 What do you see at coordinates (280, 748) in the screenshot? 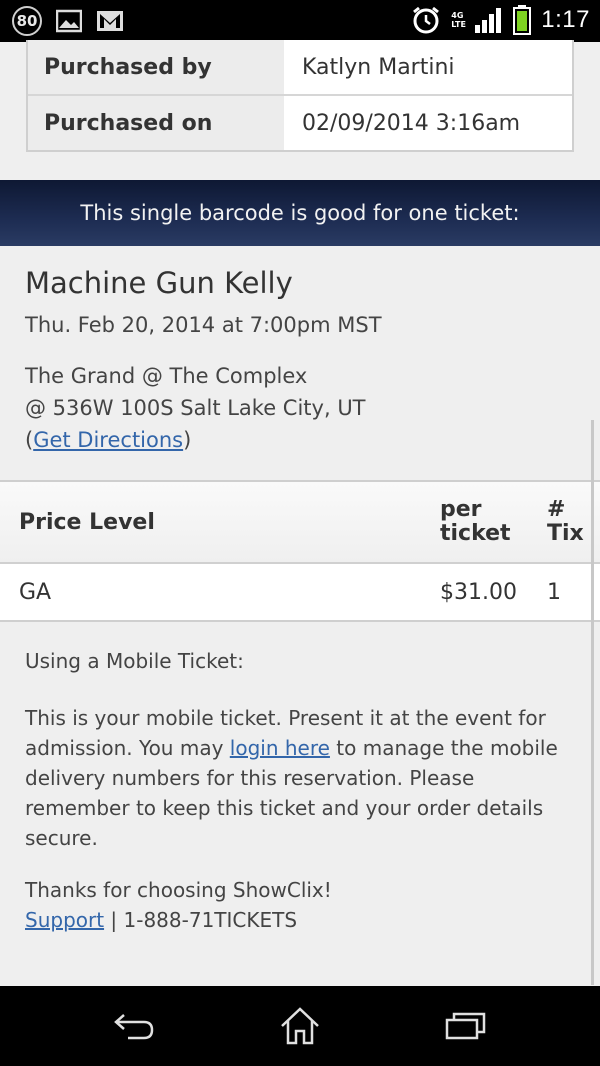
I see `login-here-link: login here` at bounding box center [280, 748].